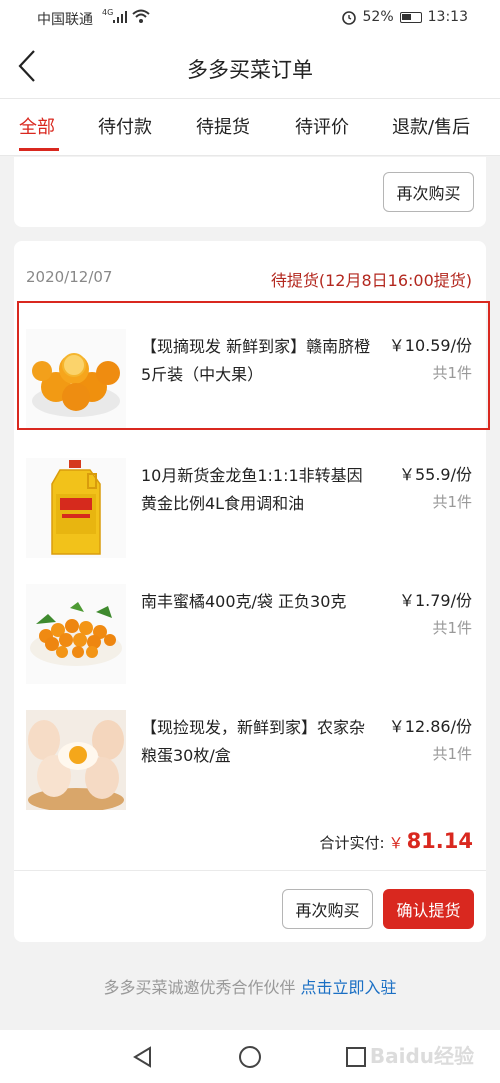  What do you see at coordinates (421, 1056) in the screenshot?
I see `watermark: Baidu经验` at bounding box center [421, 1056].